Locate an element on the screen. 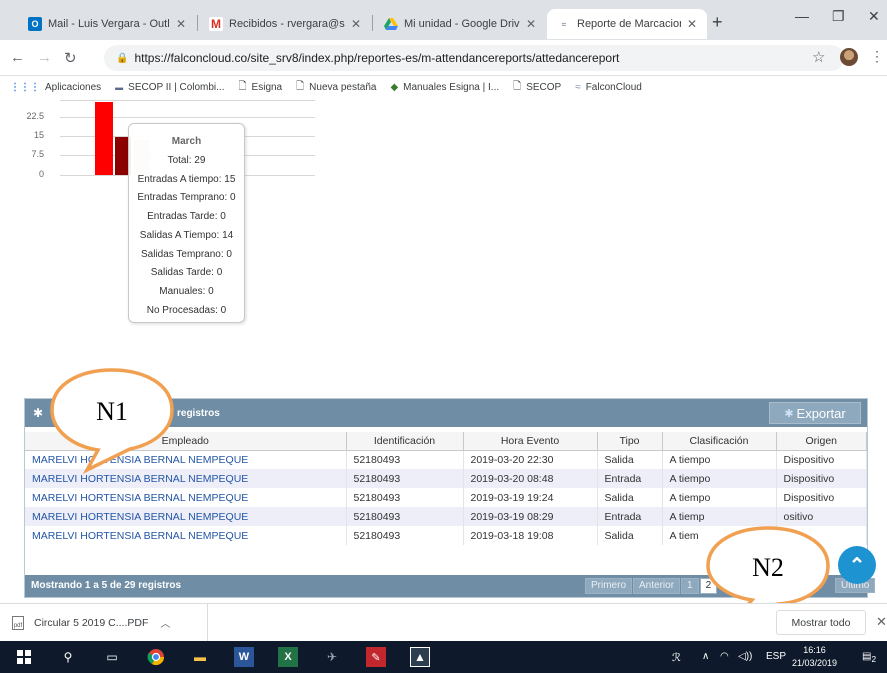  people-icon: ℛ is located at coordinates (676, 657).